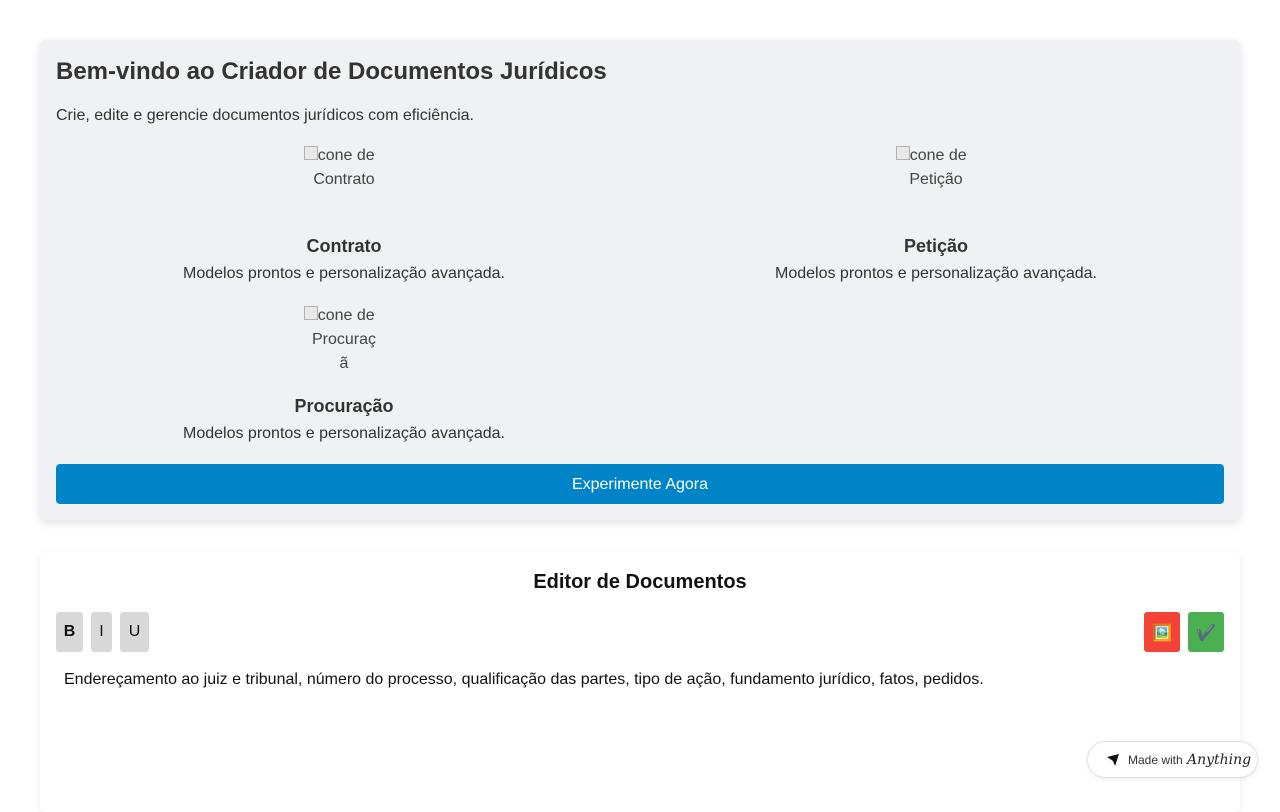 The width and height of the screenshot is (1280, 812). I want to click on check-icon: ✔️, so click(1206, 632).